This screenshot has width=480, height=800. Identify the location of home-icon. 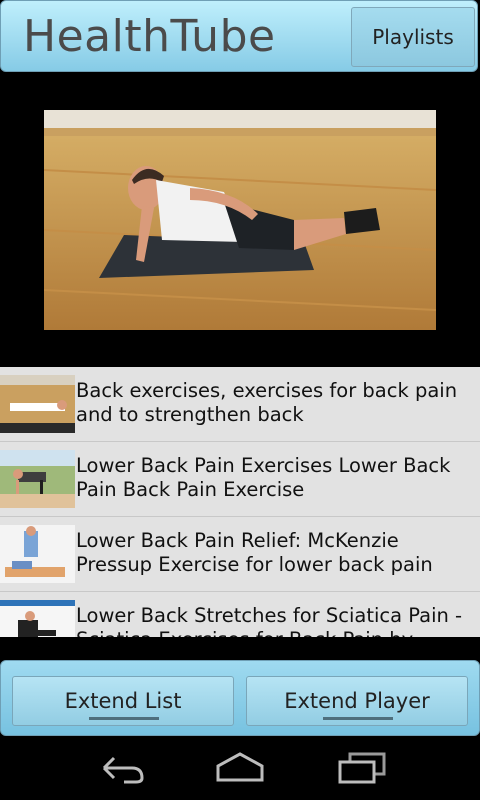
(240, 770).